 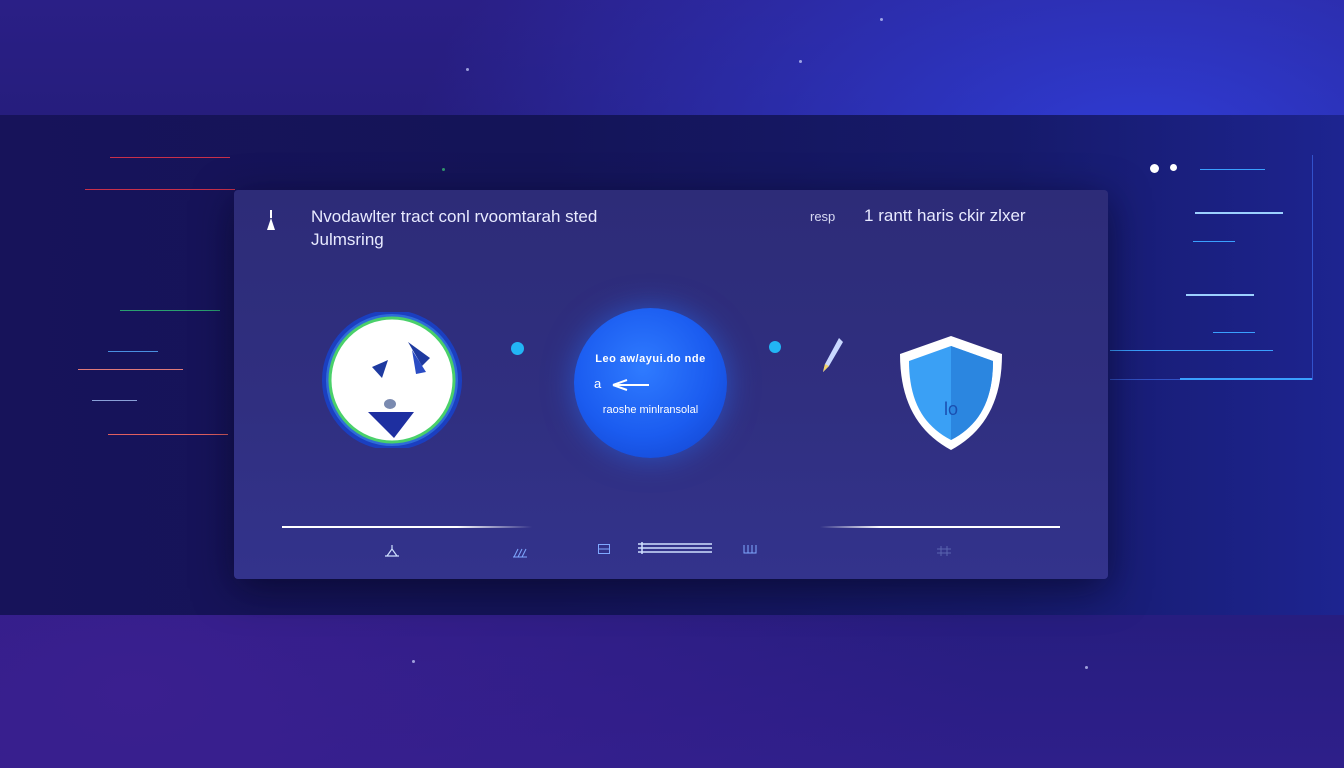 What do you see at coordinates (675, 548) in the screenshot?
I see `menu-lines-icon` at bounding box center [675, 548].